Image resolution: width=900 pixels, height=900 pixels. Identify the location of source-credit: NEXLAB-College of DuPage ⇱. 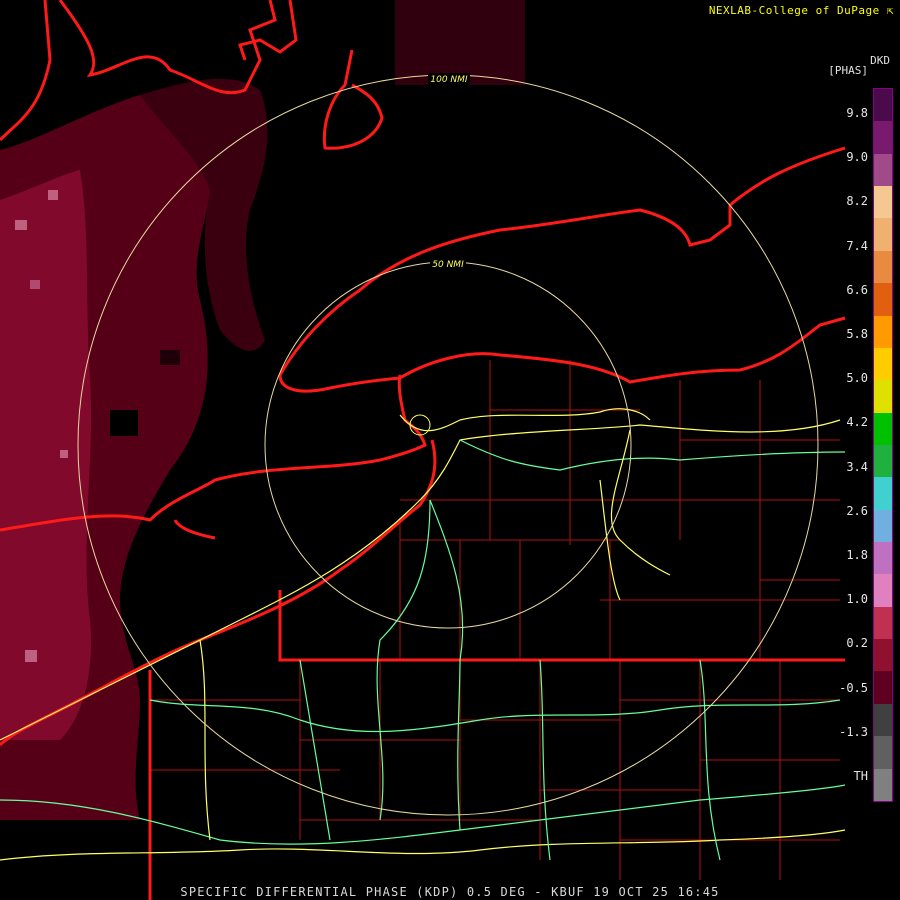
(801, 10).